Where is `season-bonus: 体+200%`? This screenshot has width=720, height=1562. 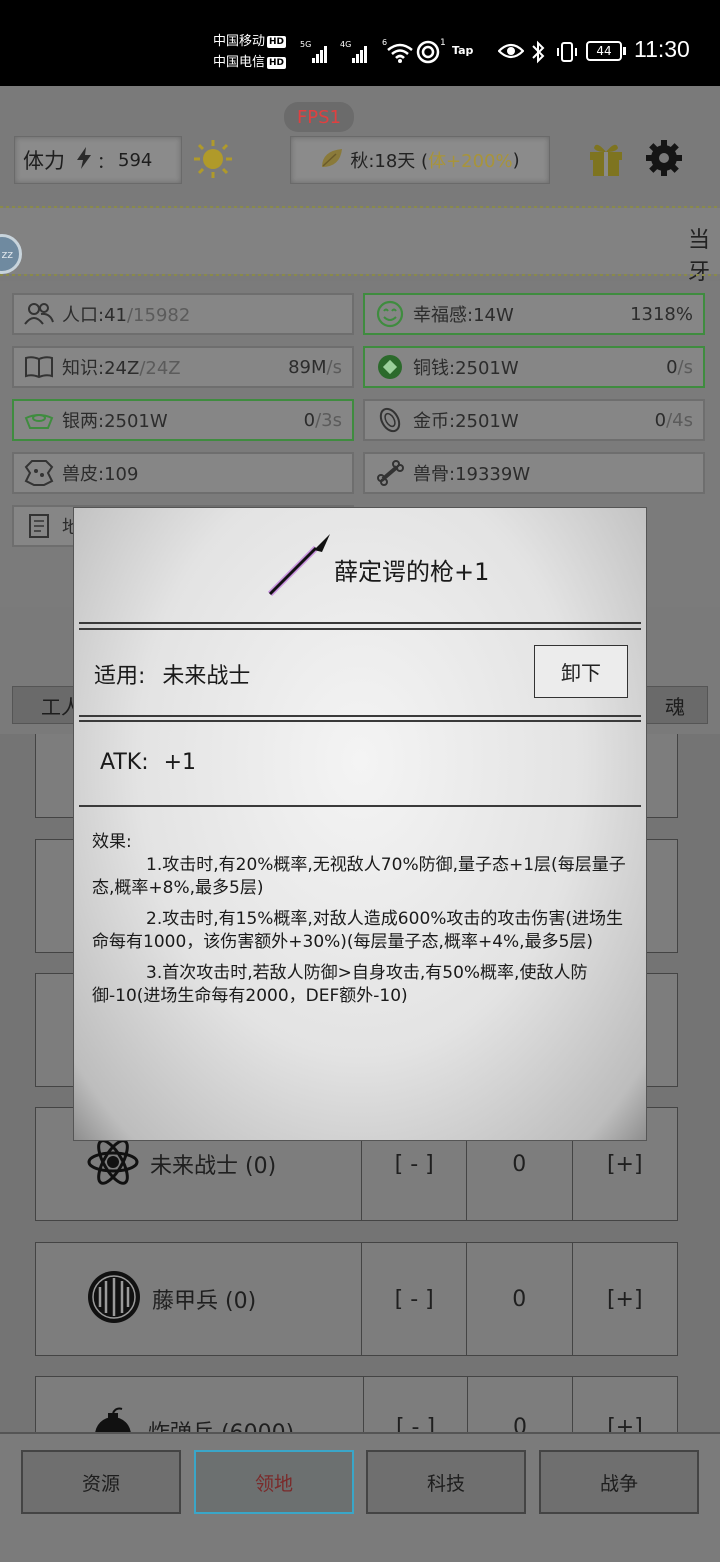 season-bonus: 体+200% is located at coordinates (470, 161).